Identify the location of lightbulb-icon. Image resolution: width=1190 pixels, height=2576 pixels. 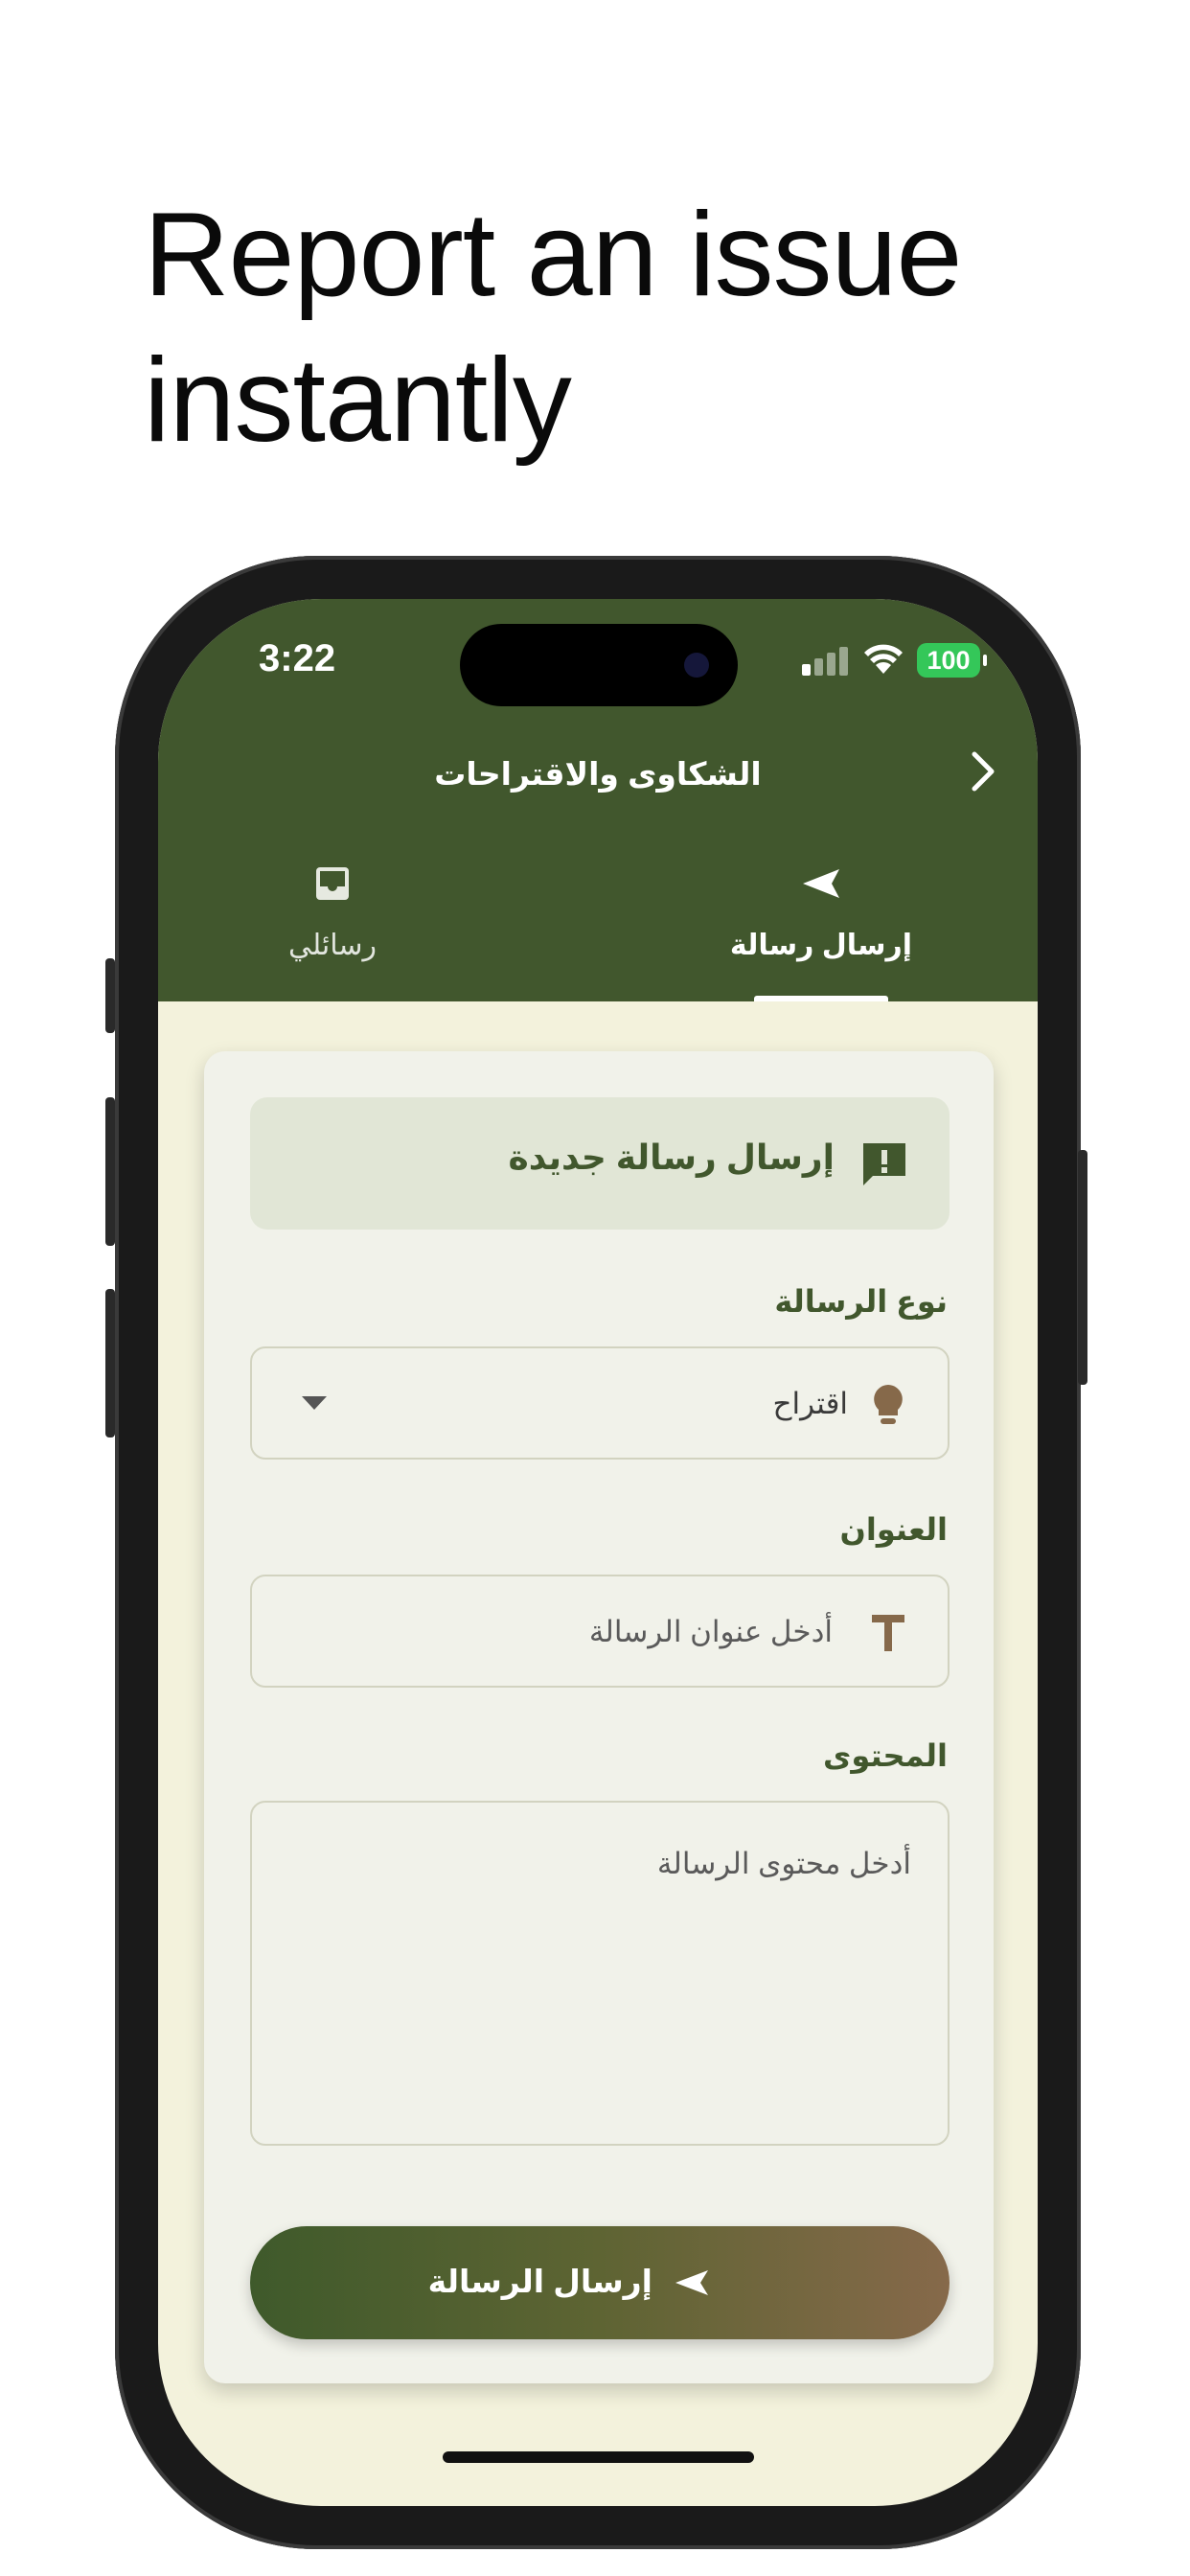
(889, 1404).